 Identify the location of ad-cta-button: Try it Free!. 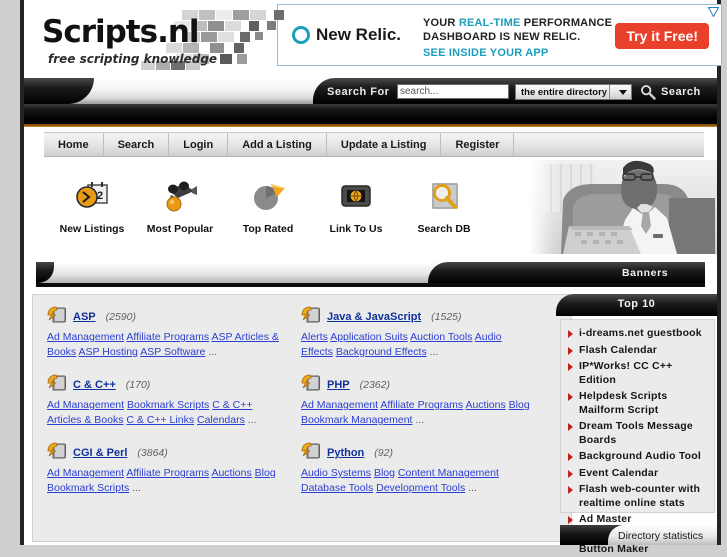
(662, 36).